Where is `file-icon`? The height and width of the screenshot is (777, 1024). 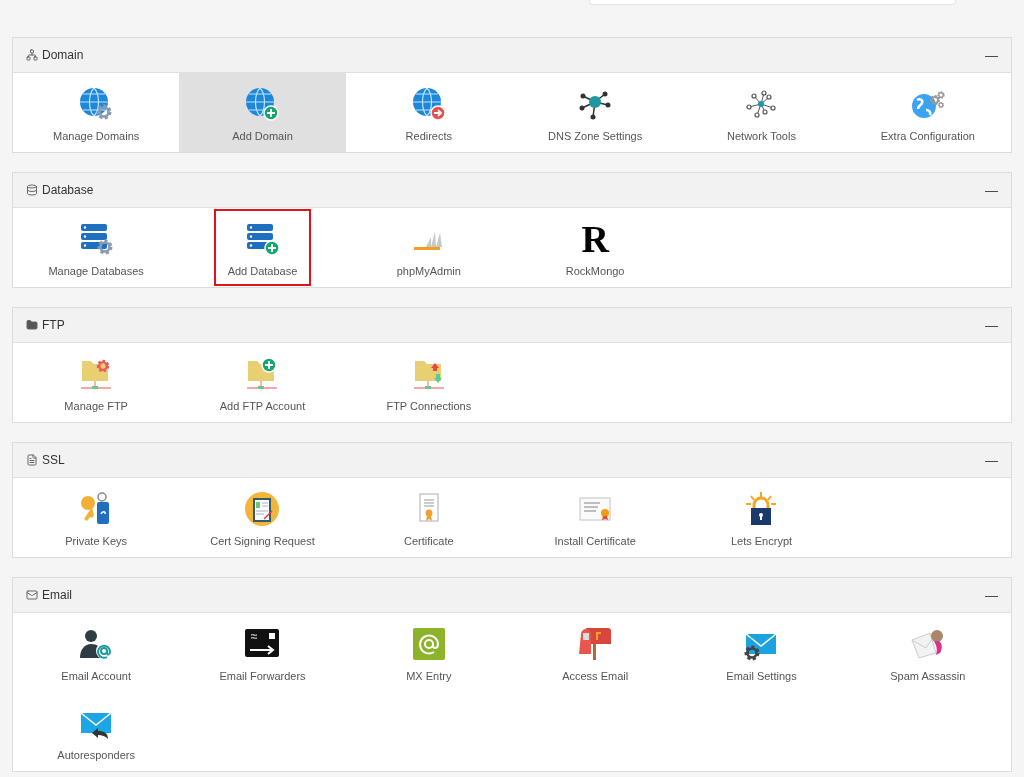 file-icon is located at coordinates (32, 460).